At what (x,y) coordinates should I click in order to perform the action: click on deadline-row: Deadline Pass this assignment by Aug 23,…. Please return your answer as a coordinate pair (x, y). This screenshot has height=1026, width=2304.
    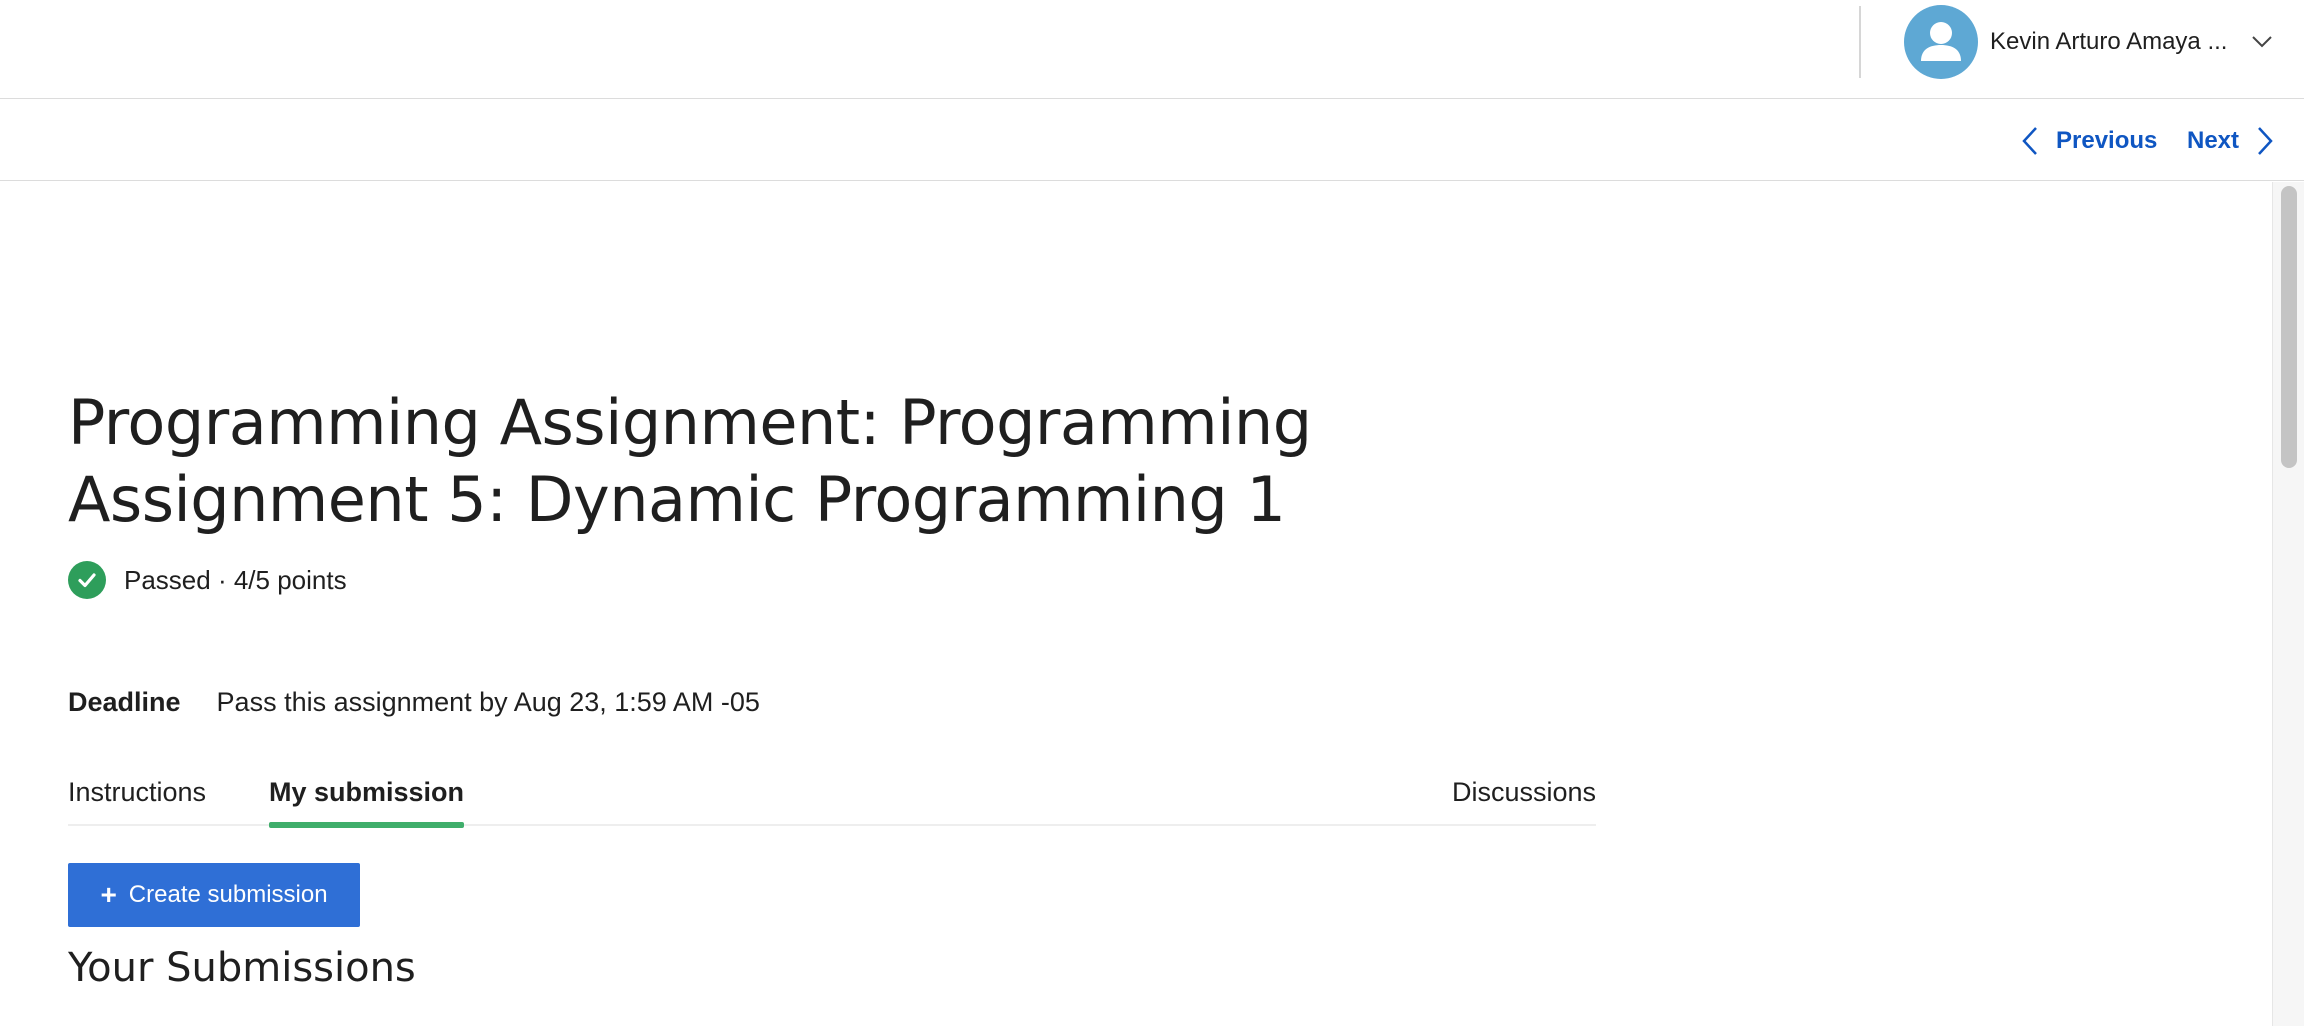
    Looking at the image, I should click on (414, 702).